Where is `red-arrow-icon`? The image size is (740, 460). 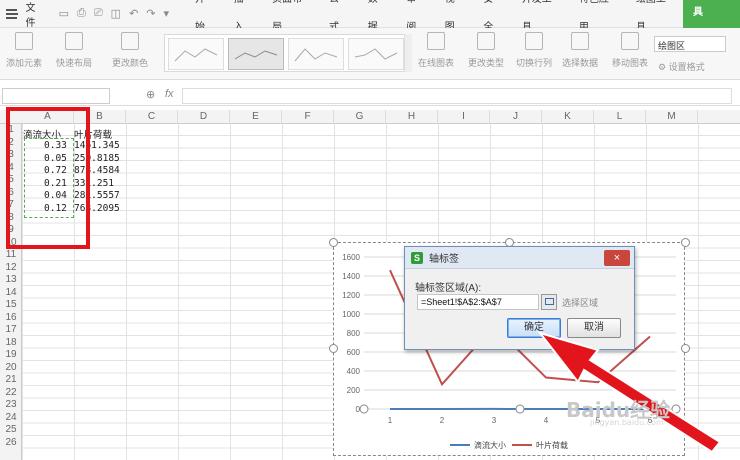 red-arrow-icon is located at coordinates (629, 392).